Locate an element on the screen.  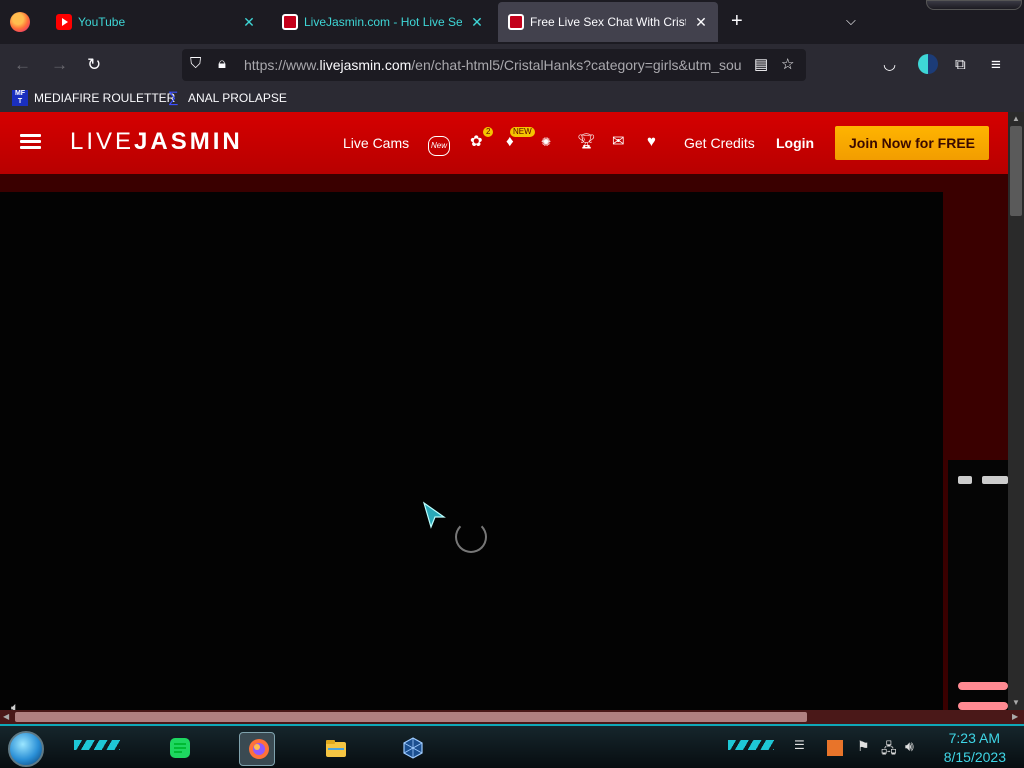
flag-icon: ⚑ is located at coordinates (863, 746).